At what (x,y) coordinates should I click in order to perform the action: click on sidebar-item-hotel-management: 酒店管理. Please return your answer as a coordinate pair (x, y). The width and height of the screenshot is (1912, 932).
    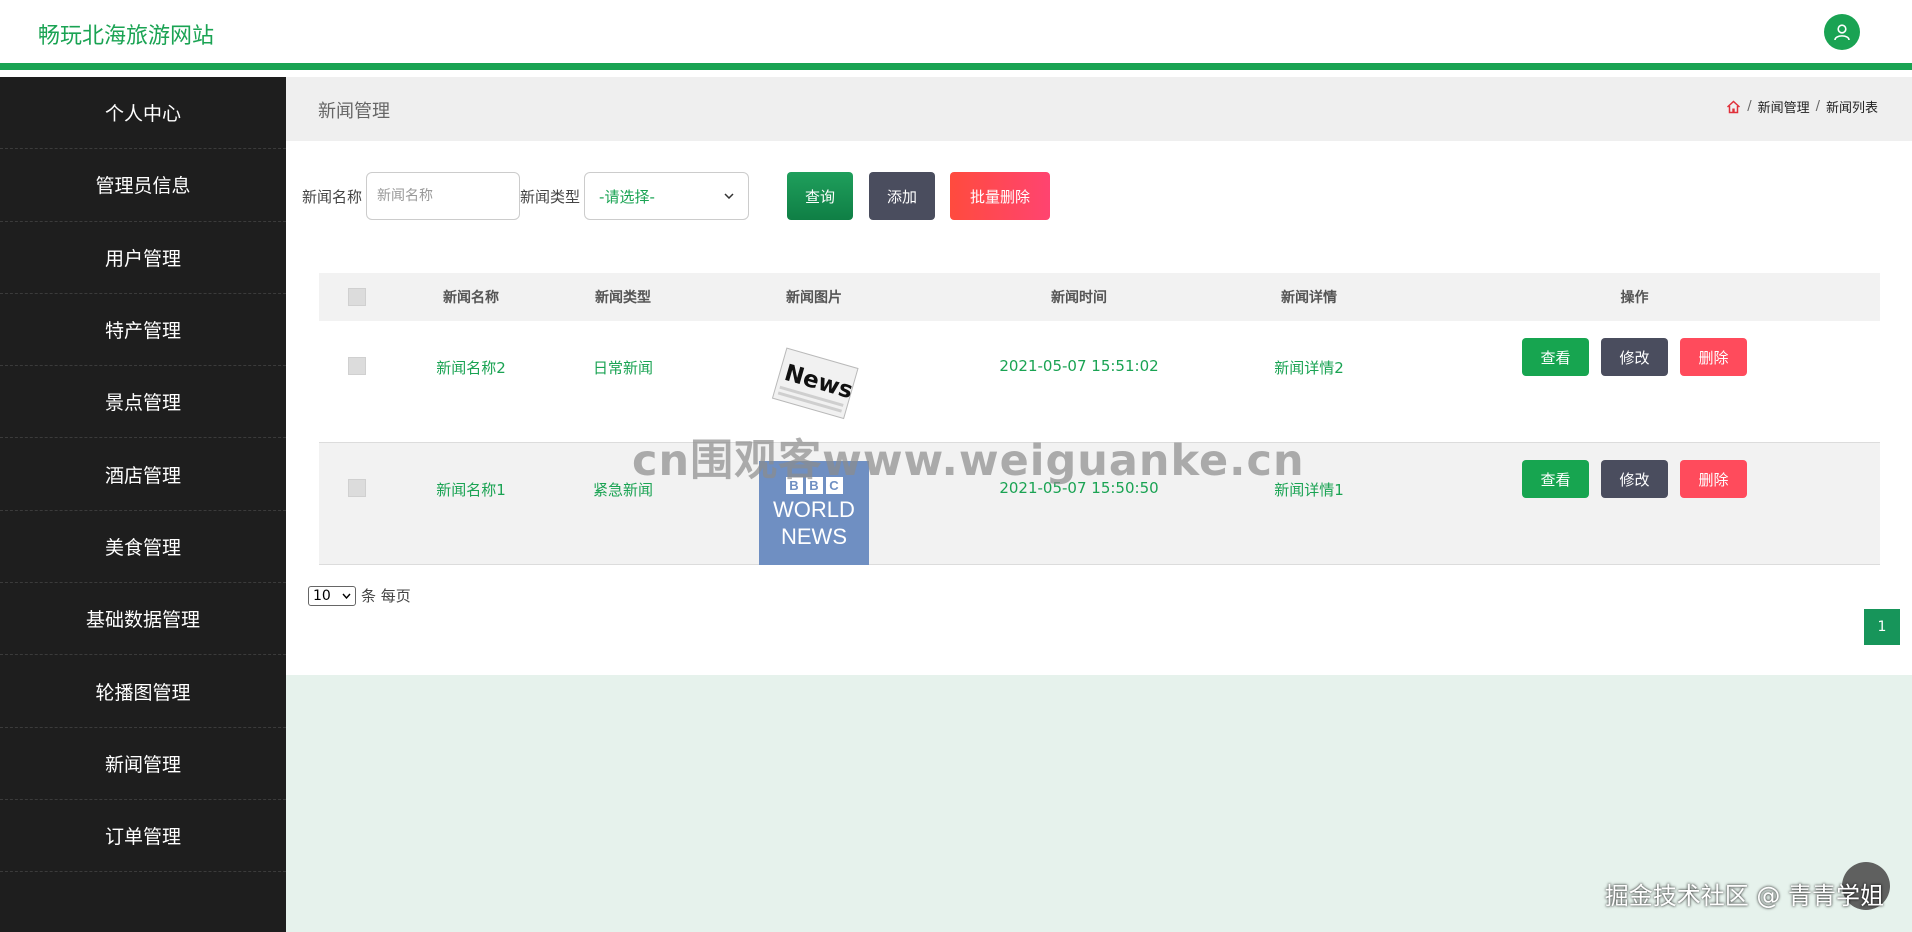
    Looking at the image, I should click on (143, 474).